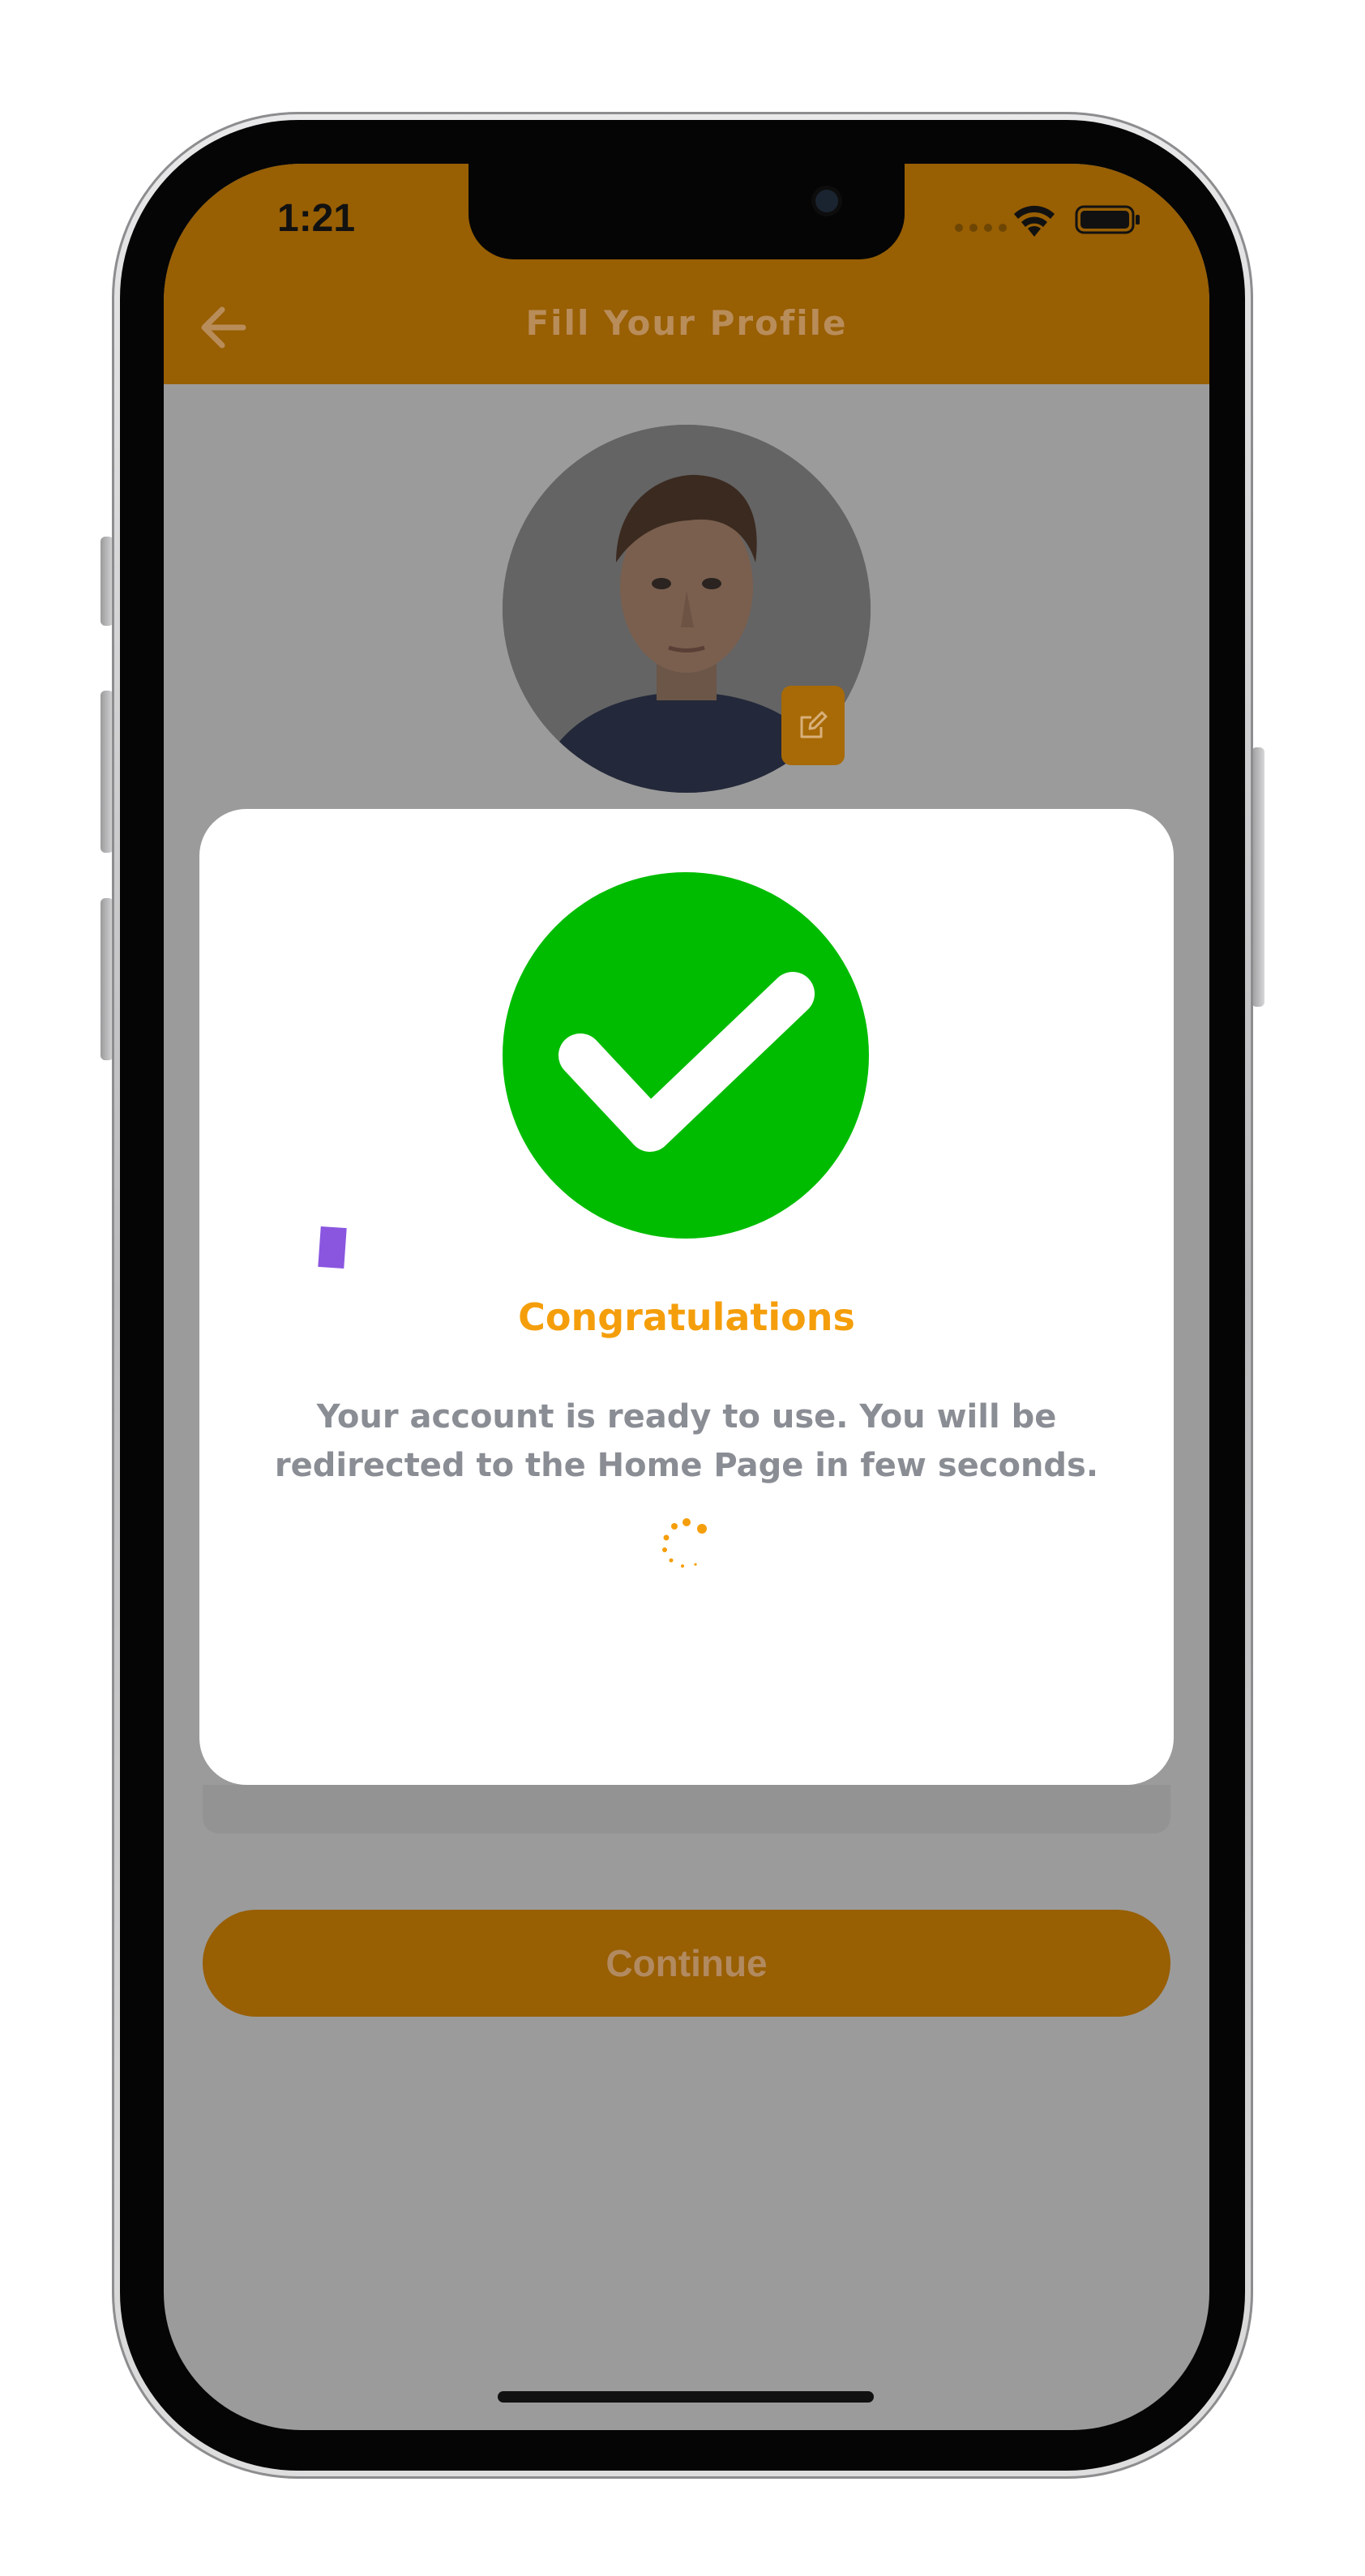 The image size is (1365, 2576). I want to click on wifi-icon, so click(1034, 221).